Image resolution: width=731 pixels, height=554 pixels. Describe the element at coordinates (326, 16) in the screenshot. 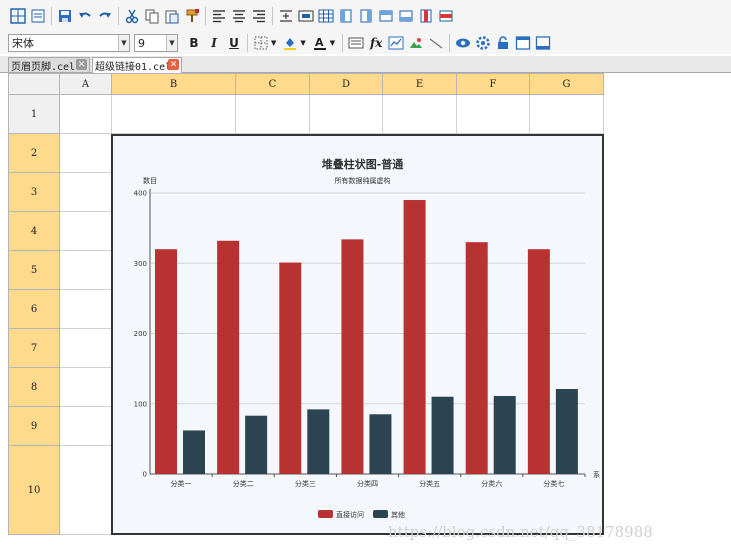

I see `table-icon` at that location.